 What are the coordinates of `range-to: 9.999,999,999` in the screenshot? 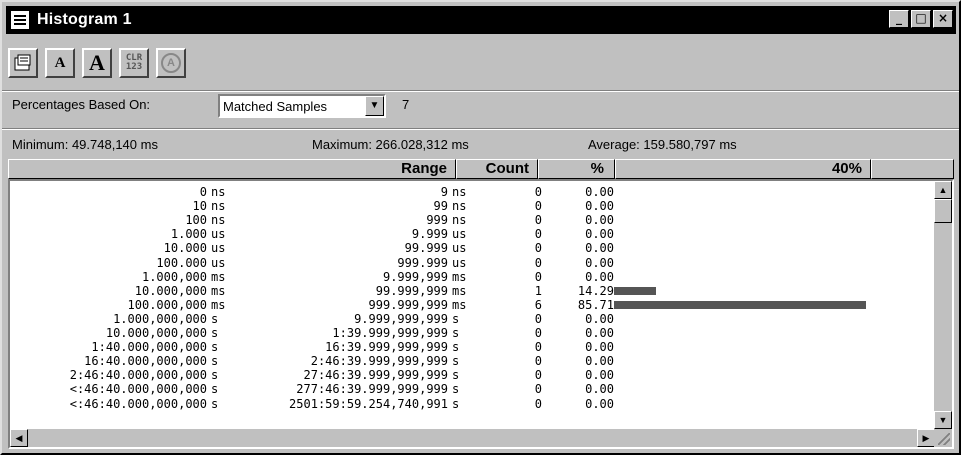 It's located at (401, 318).